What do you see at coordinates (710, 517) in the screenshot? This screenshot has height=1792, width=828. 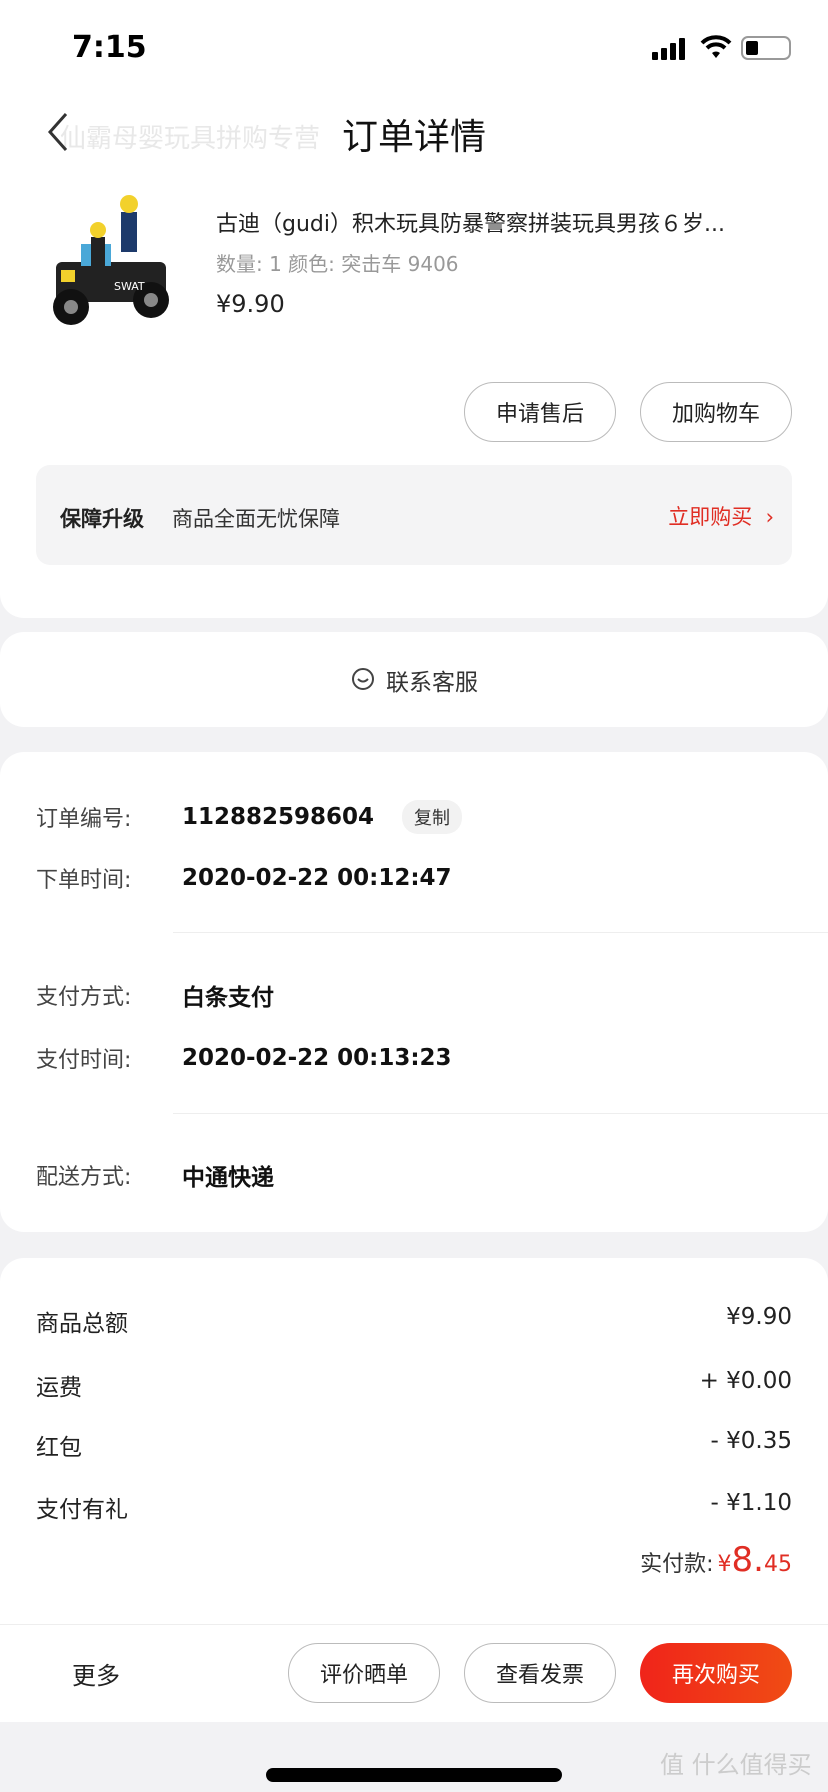 I see `protection-action-label: 立即购买` at bounding box center [710, 517].